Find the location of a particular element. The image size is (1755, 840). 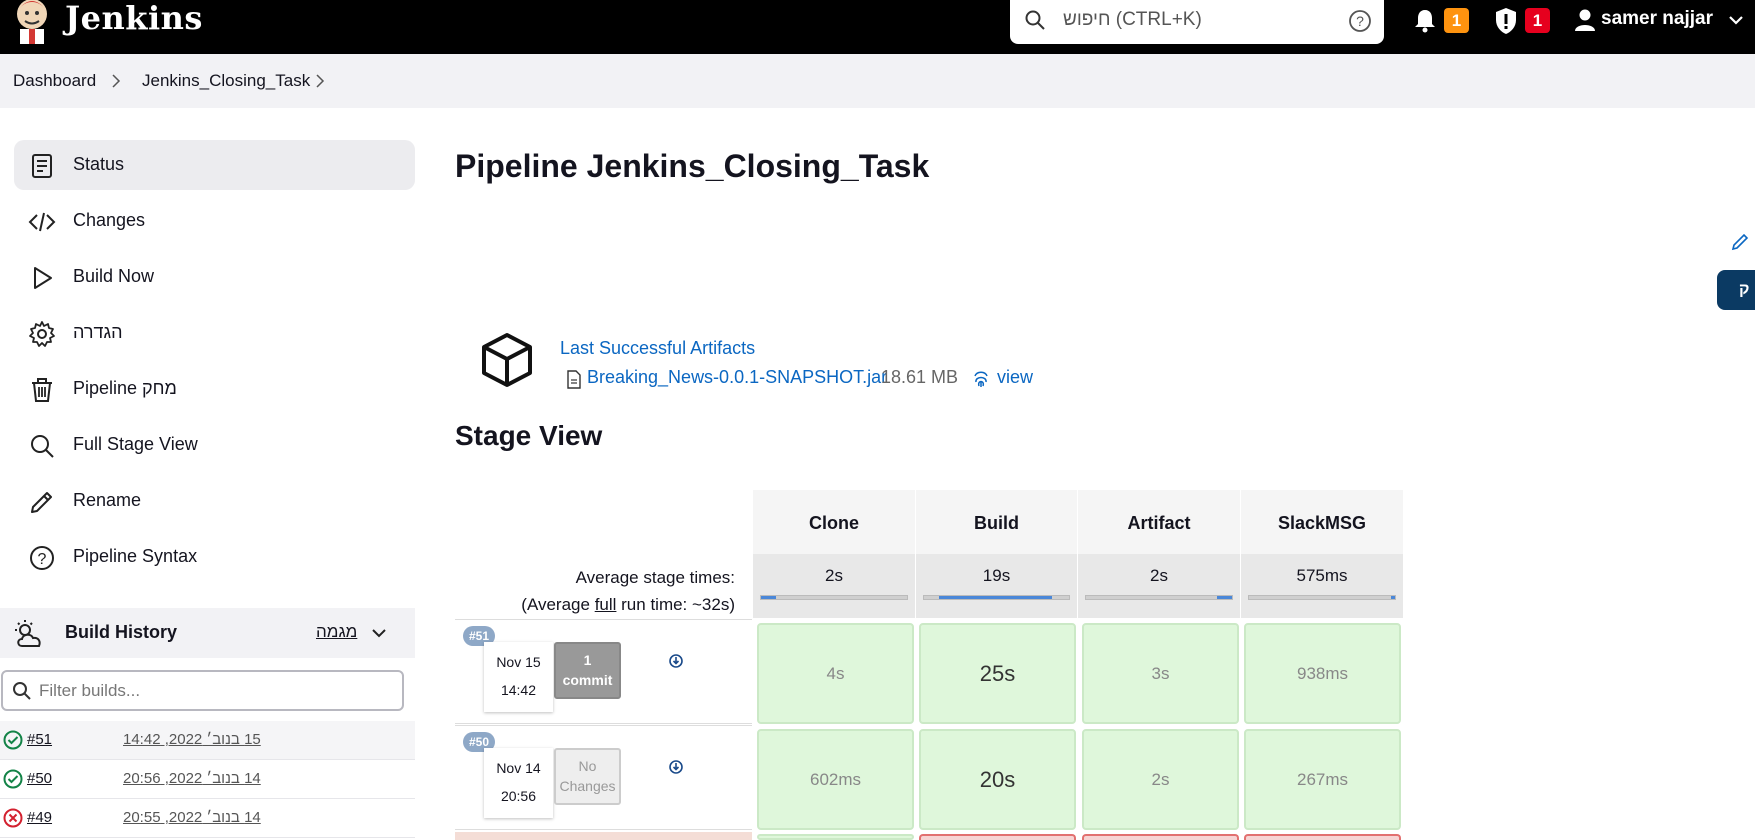

sidebar-item-build-now: Build Now is located at coordinates (214, 277).